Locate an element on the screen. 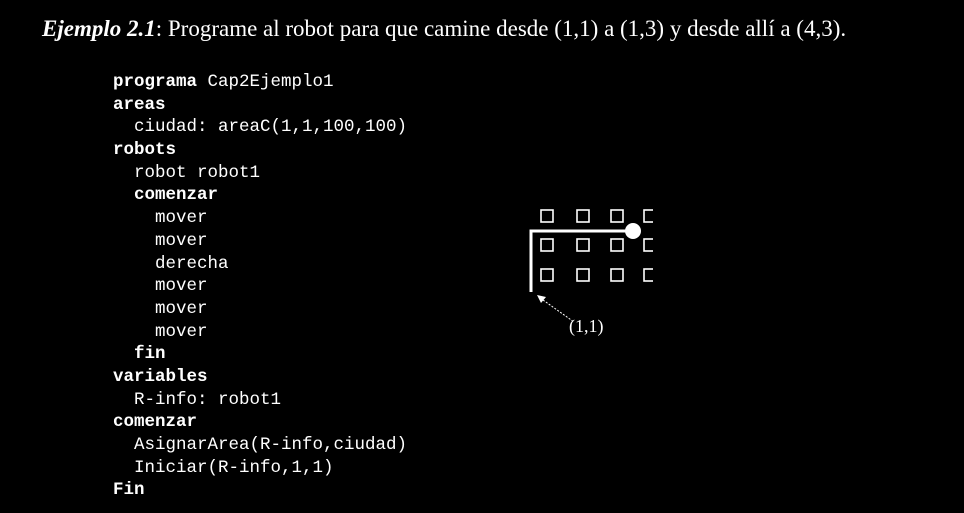  code-line: R-info: robot1 is located at coordinates (260, 400).